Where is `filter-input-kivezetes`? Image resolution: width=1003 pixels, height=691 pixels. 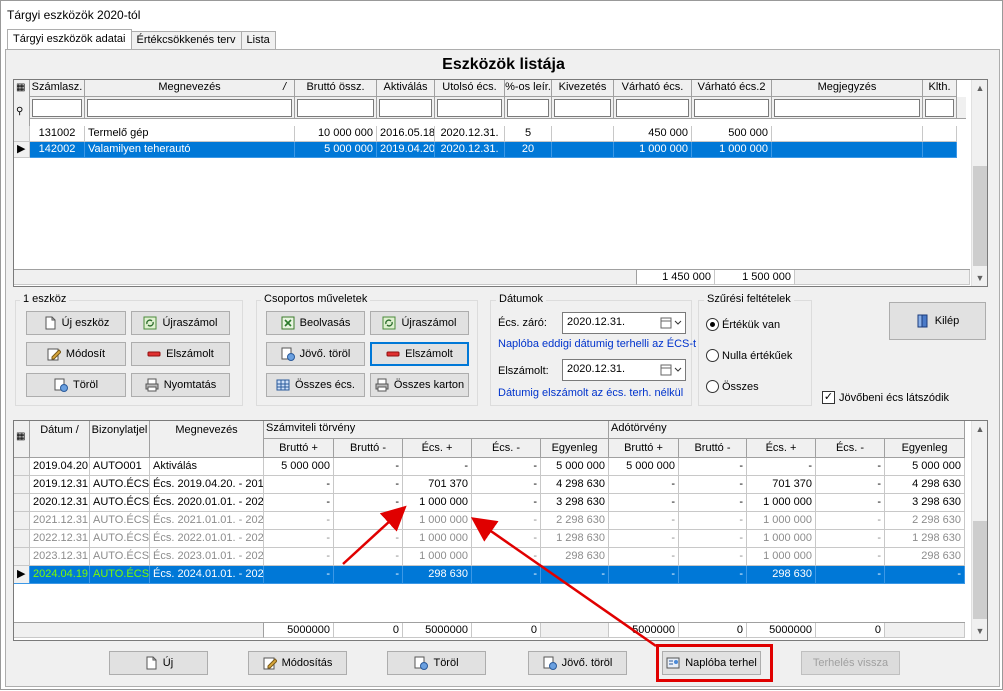 filter-input-kivezetes is located at coordinates (582, 108).